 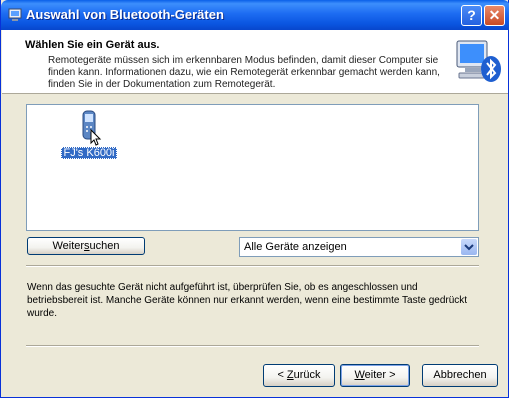 I want to click on back-label-accel: Z, so click(x=290, y=375).